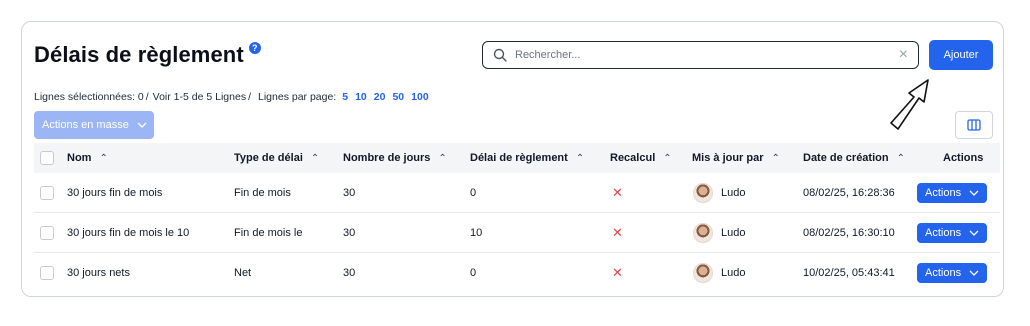  I want to click on page-size-option: 5, so click(345, 97).